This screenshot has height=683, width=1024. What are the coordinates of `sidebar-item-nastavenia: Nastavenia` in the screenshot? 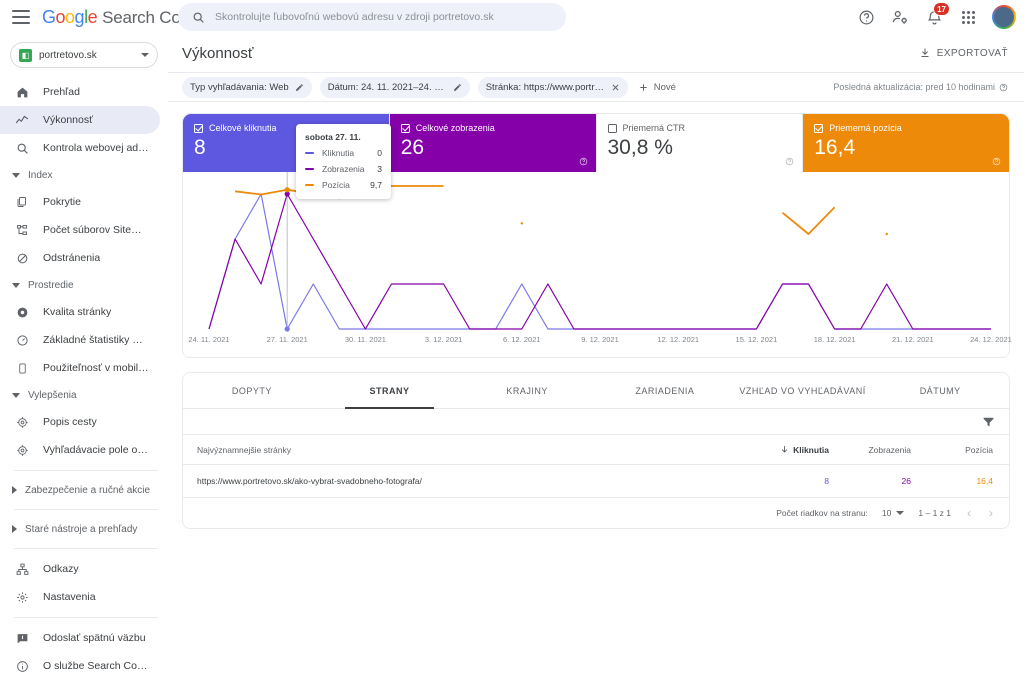 It's located at (80, 597).